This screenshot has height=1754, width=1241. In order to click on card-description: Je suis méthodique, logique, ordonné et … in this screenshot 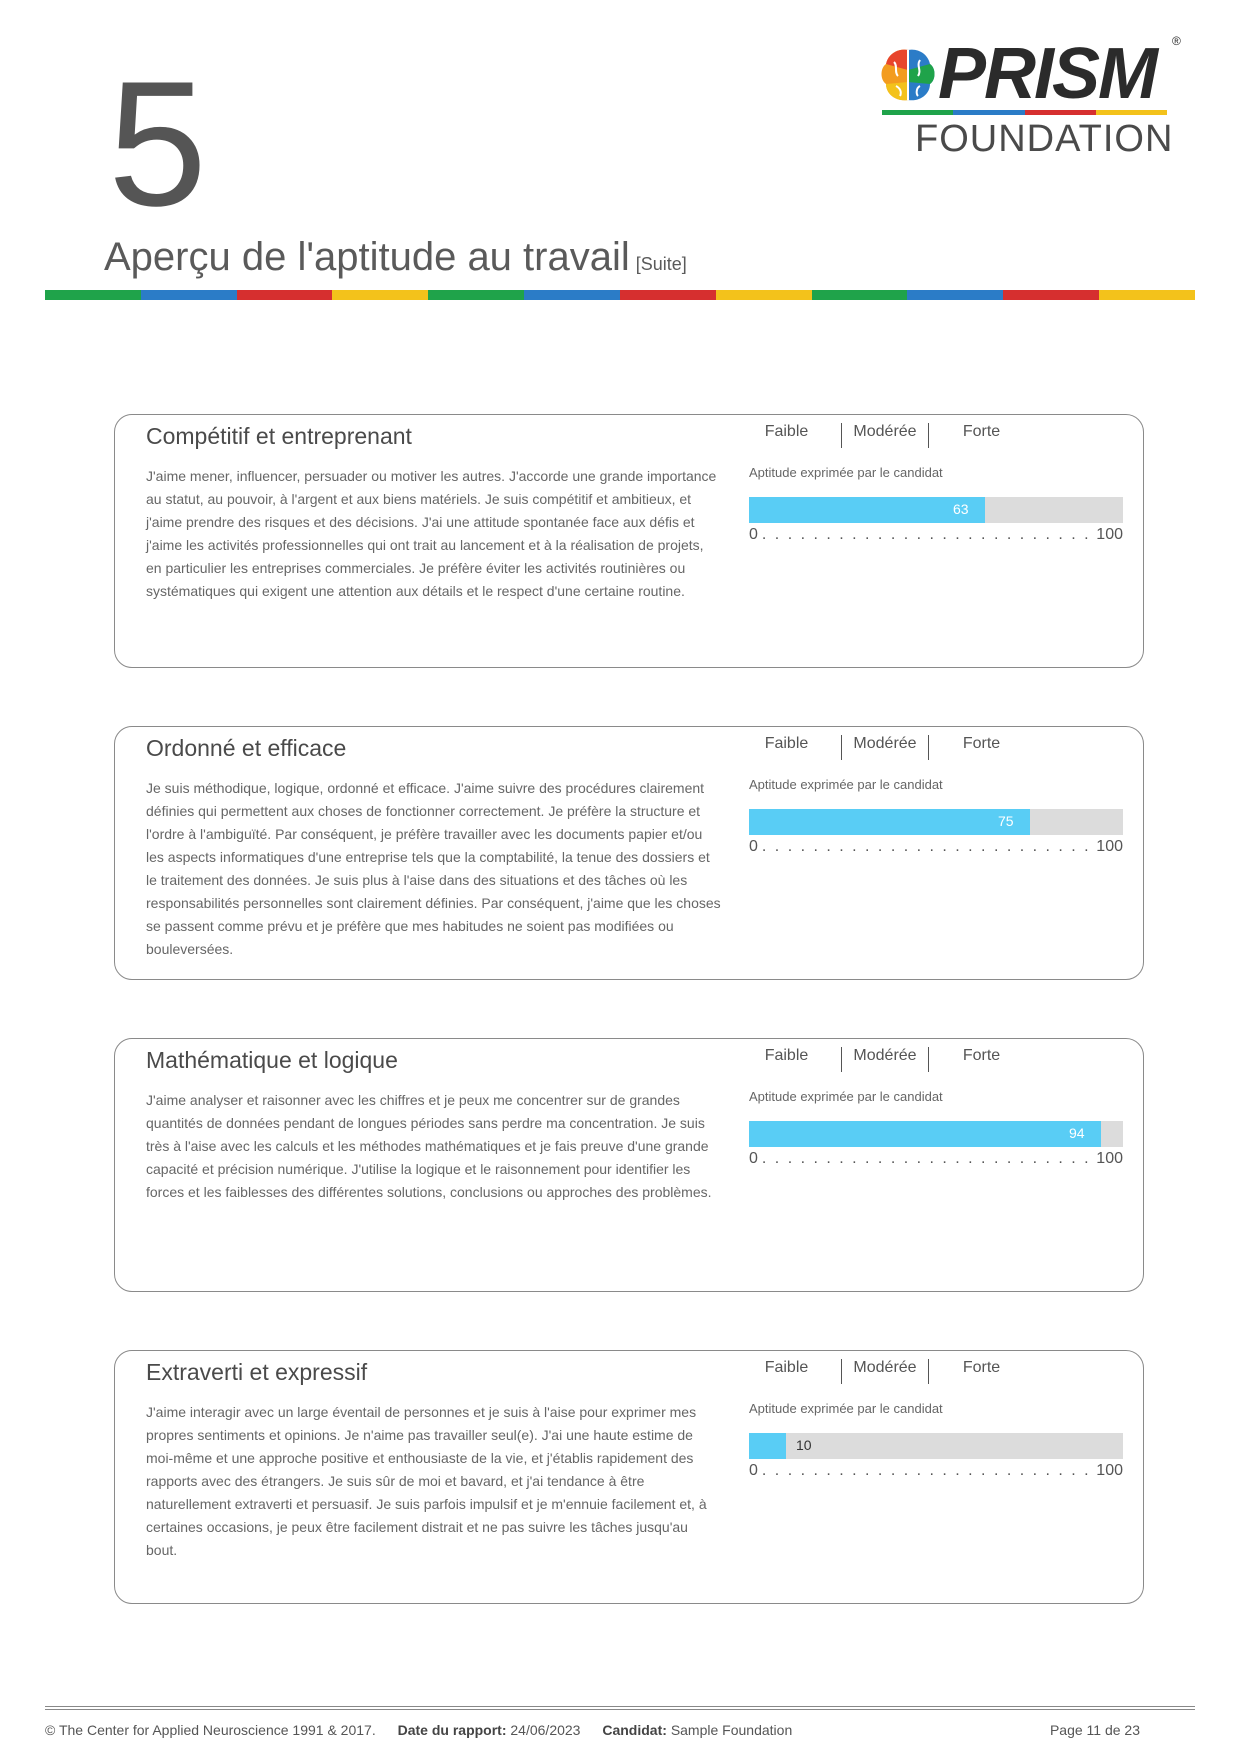, I will do `click(433, 868)`.